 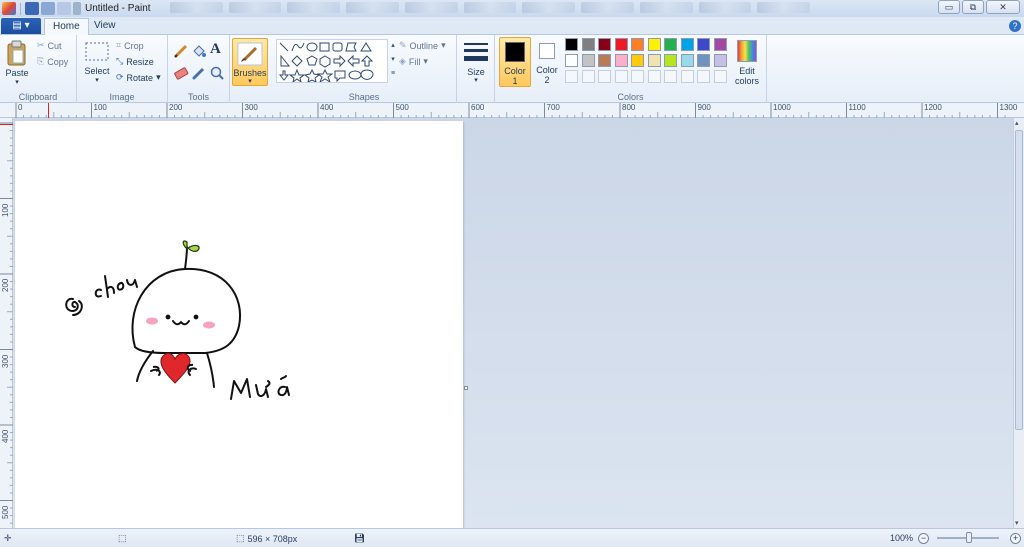 What do you see at coordinates (181, 323) in the screenshot?
I see `mouth` at bounding box center [181, 323].